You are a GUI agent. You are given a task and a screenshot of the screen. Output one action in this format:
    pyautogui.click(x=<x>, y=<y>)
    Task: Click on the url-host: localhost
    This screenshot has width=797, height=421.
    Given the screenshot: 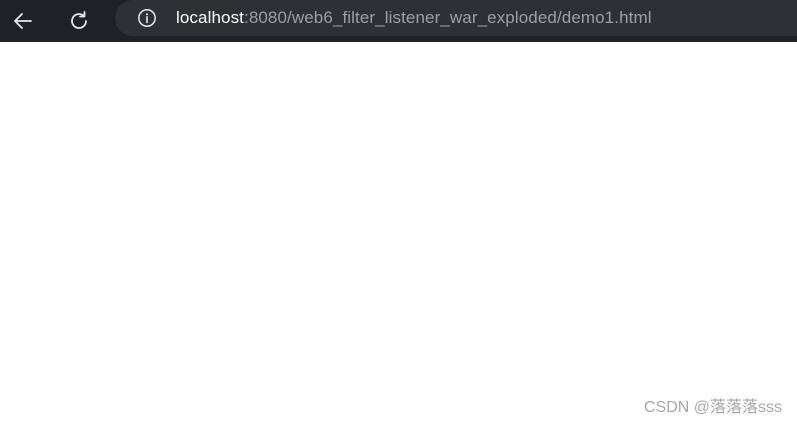 What is the action you would take?
    pyautogui.click(x=210, y=17)
    